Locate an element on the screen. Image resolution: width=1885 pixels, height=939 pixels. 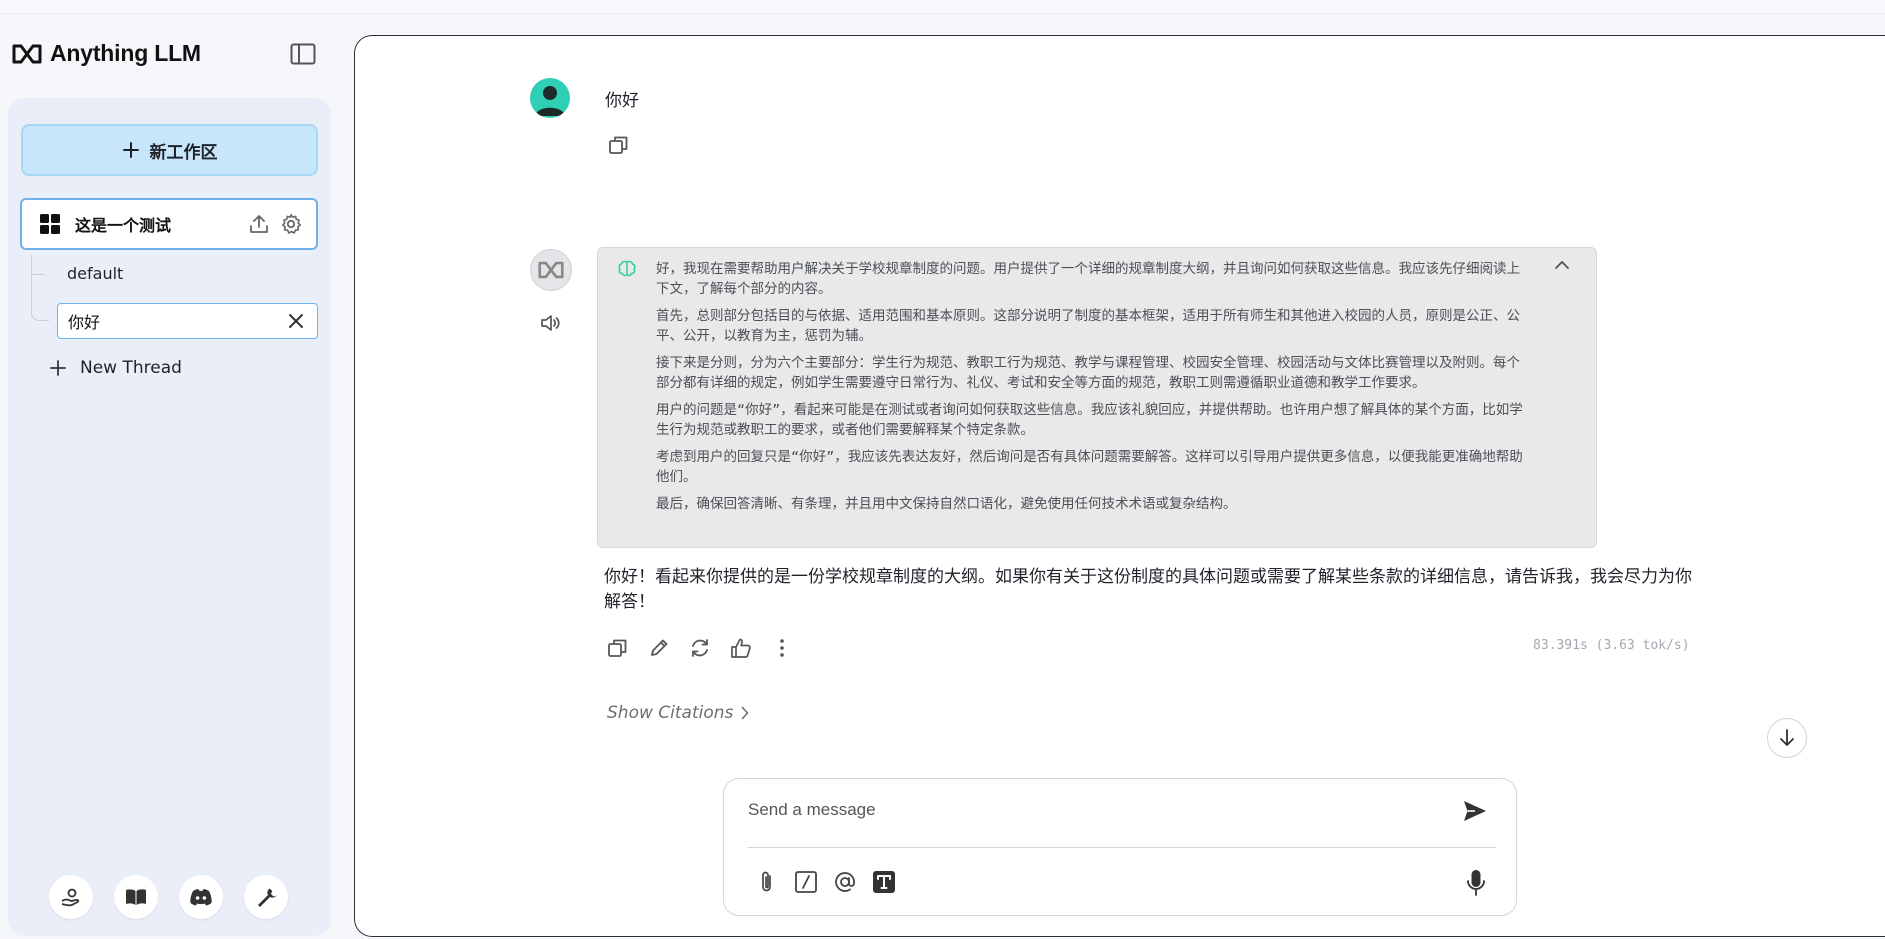
at-mention-icon is located at coordinates (845, 882).